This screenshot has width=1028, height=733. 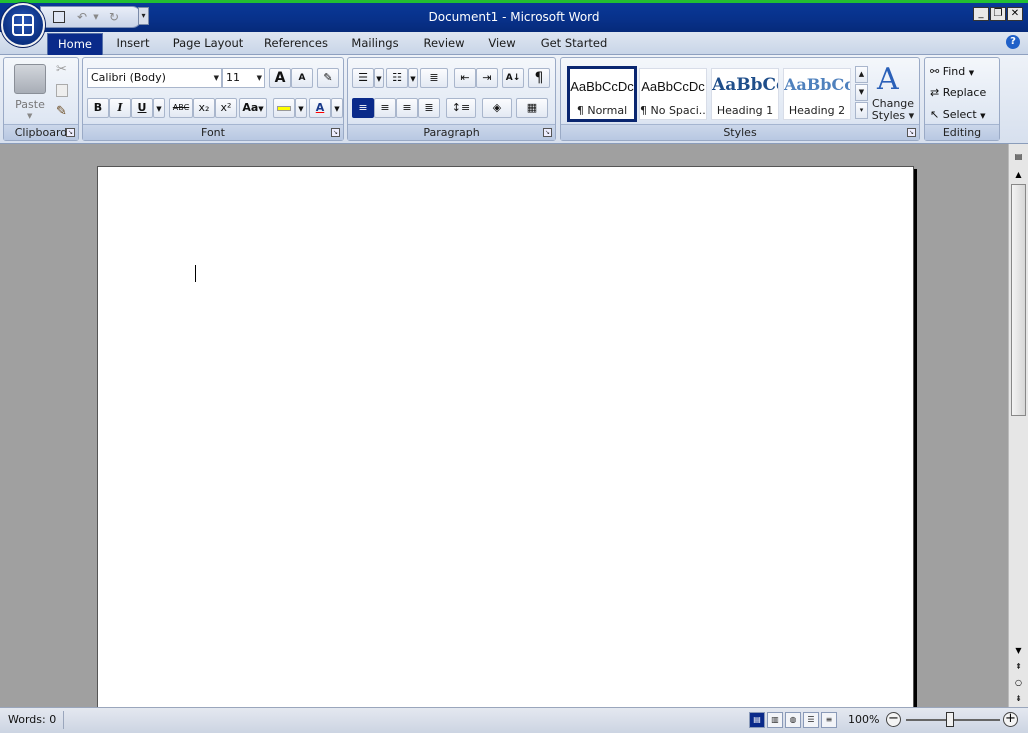 I want to click on highlight-icon, so click(x=284, y=108).